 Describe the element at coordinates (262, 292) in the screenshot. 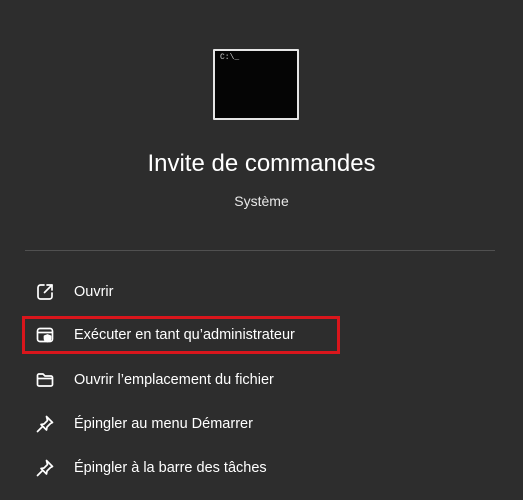

I see `menu-item-open: Ouvrir` at that location.